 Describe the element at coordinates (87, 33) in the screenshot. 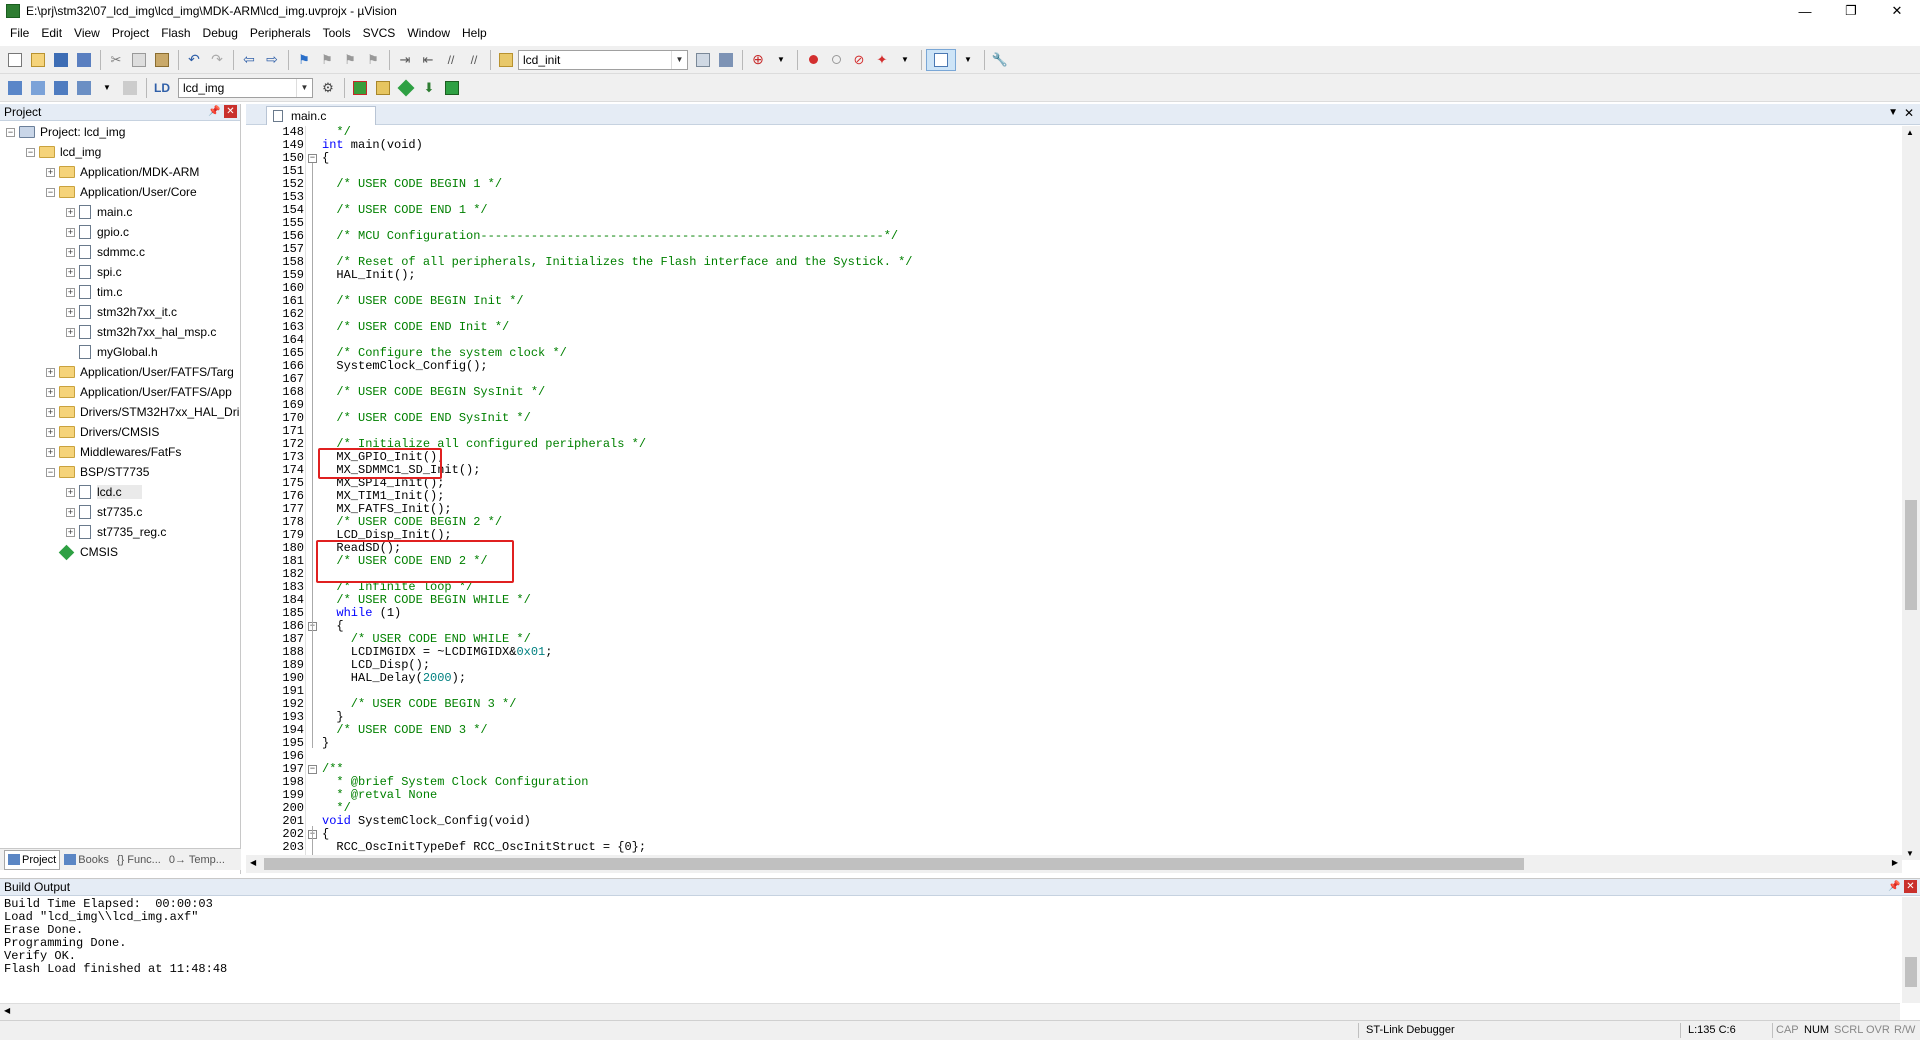

I see `menu-view: View` at that location.